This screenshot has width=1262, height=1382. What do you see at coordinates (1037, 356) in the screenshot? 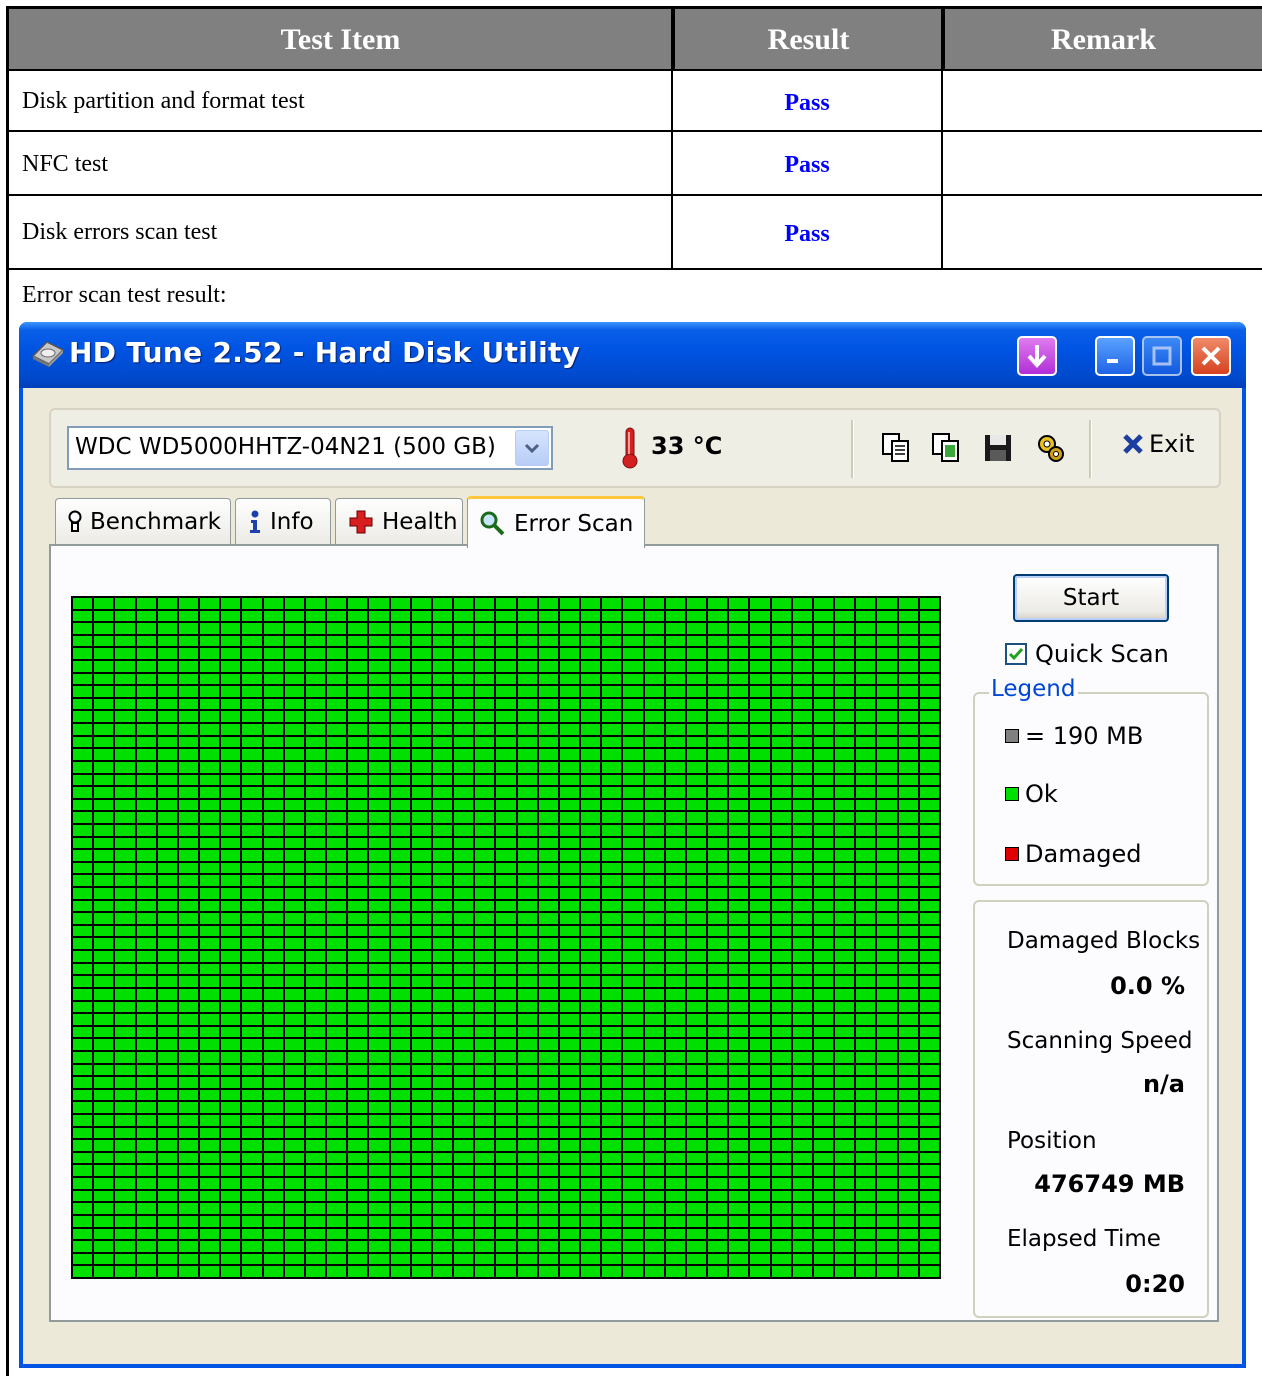
I see `download-button` at bounding box center [1037, 356].